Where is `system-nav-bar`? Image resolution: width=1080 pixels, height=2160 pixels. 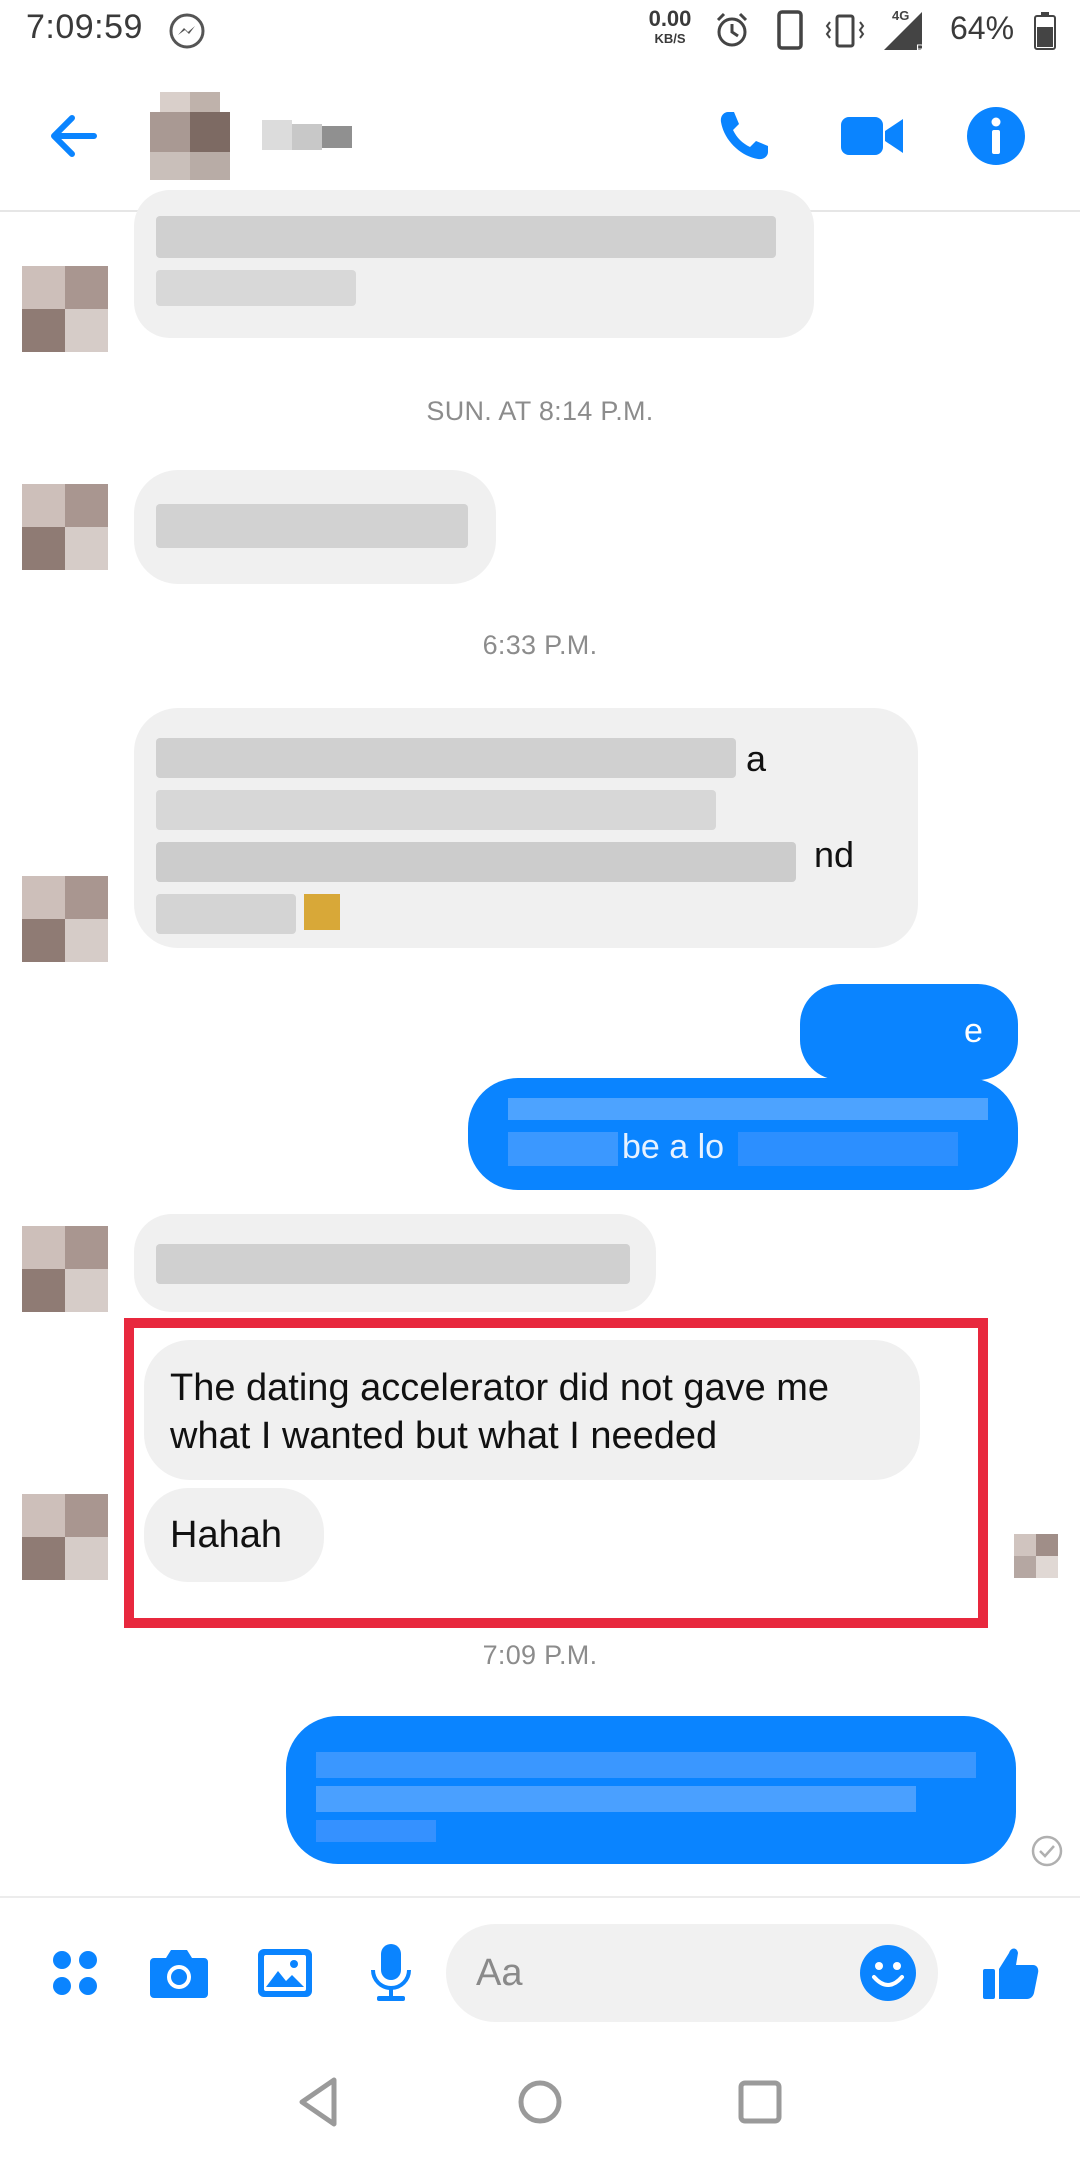
system-nav-bar is located at coordinates (540, 2103).